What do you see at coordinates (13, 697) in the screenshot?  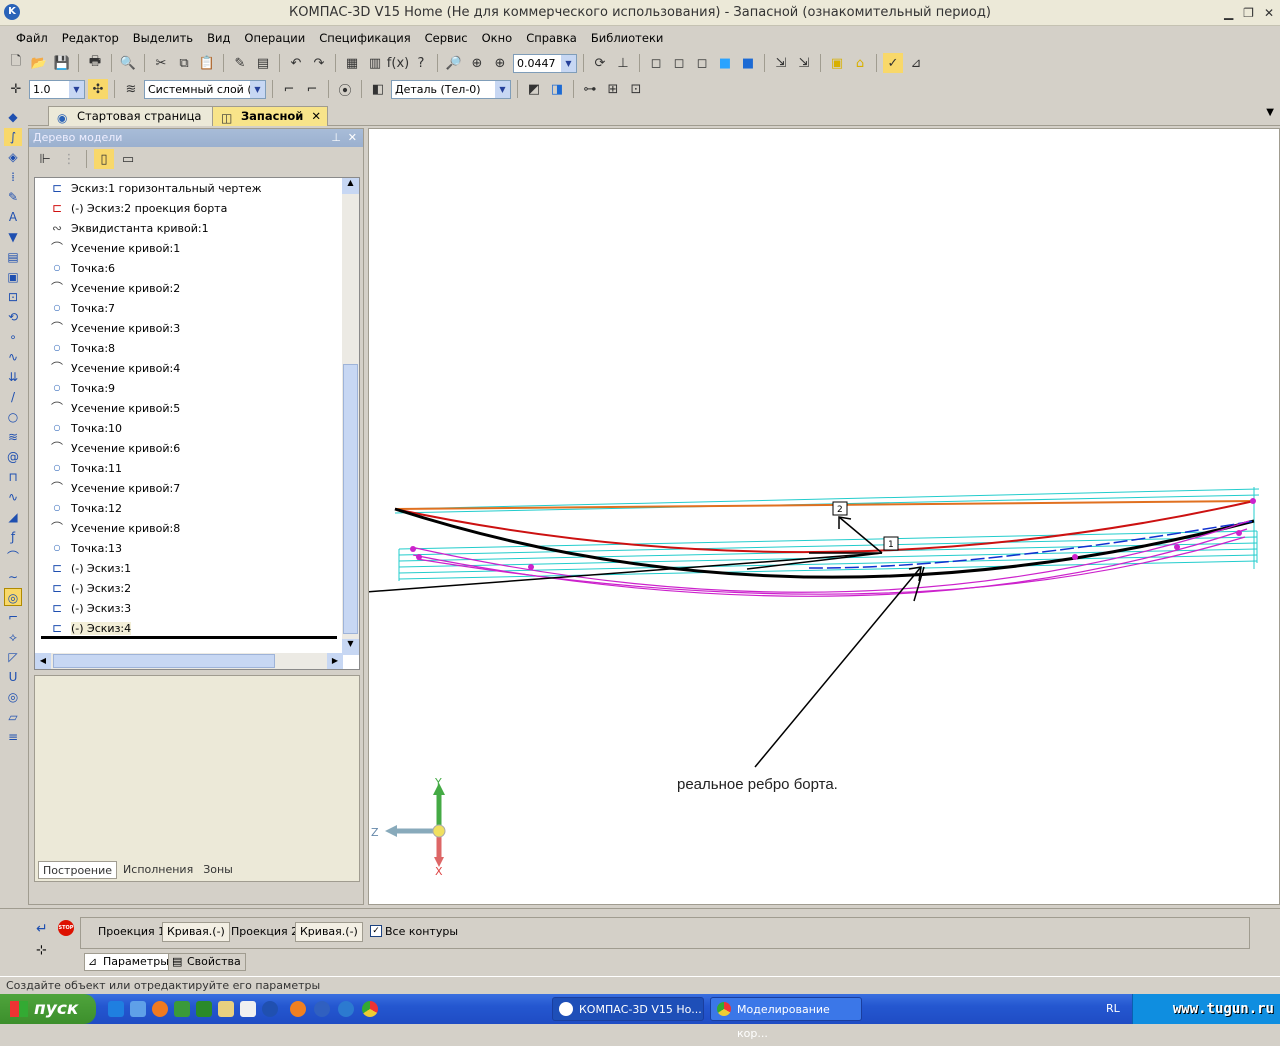 I see `surface-edit-icon: ◎` at bounding box center [13, 697].